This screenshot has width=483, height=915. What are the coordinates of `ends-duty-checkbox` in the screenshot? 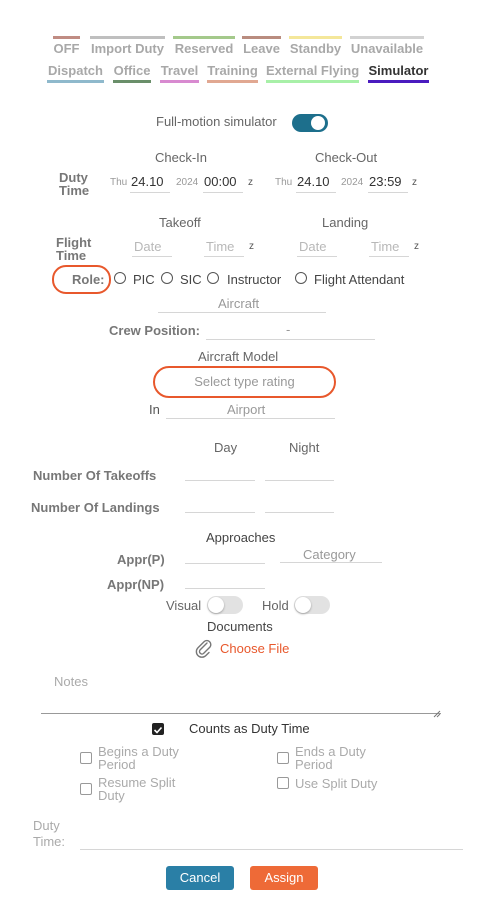 It's located at (283, 758).